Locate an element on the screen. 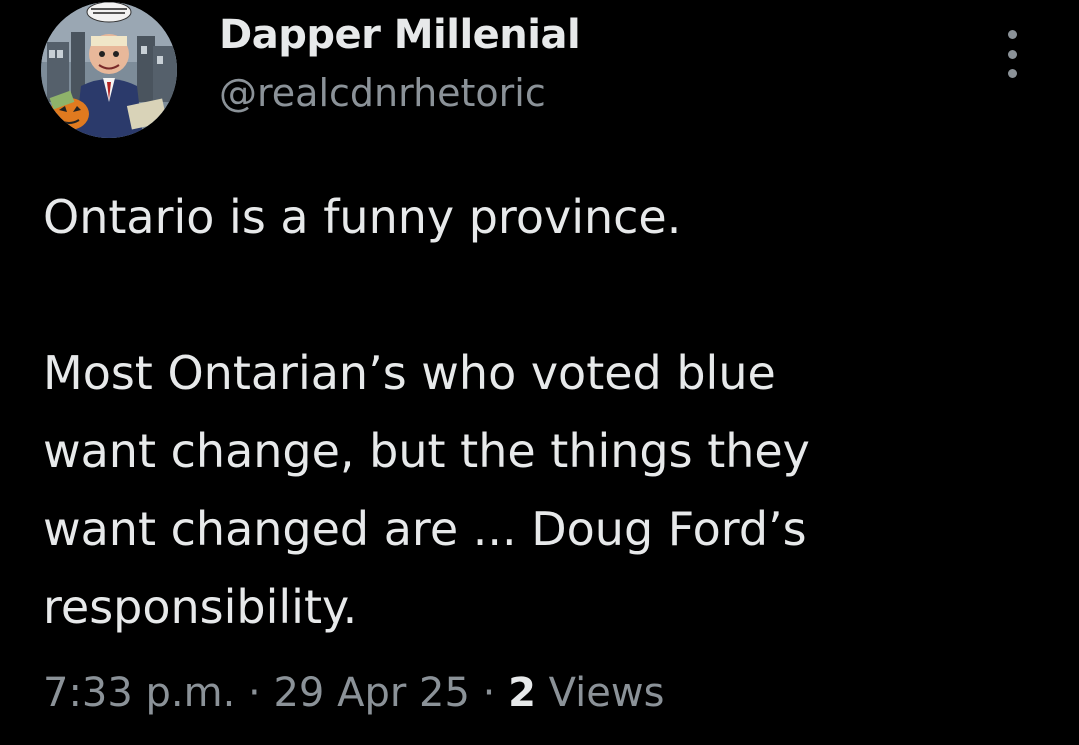 The image size is (1079, 745). tweet-line: want changed are ... Doug Ford’s is located at coordinates (425, 529).